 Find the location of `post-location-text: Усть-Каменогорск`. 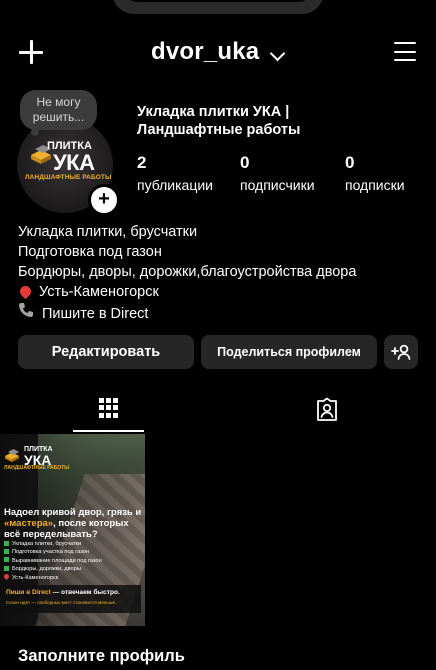

post-location-text: Усть-Каменогорск is located at coordinates (35, 577).